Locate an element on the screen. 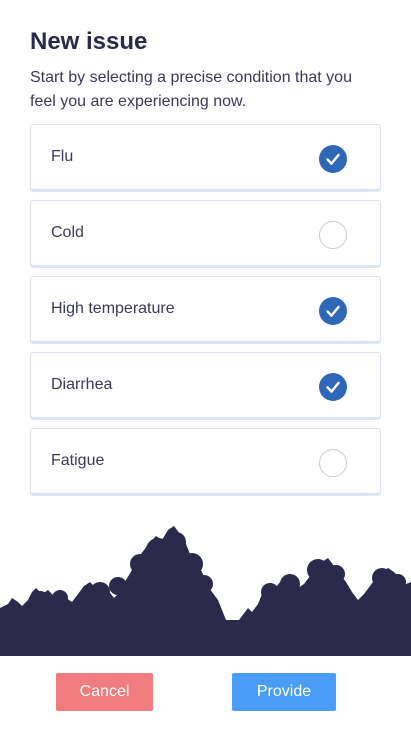 The width and height of the screenshot is (411, 731). condition-option: Flu is located at coordinates (205, 157).